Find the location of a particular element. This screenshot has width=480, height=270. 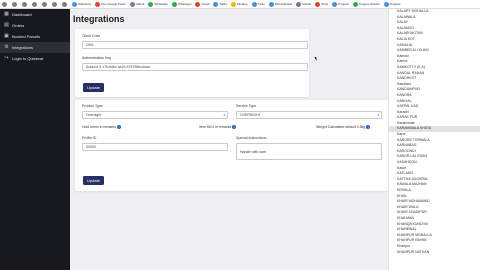

sidebar-item-label: Booked Parcels is located at coordinates (26, 36).